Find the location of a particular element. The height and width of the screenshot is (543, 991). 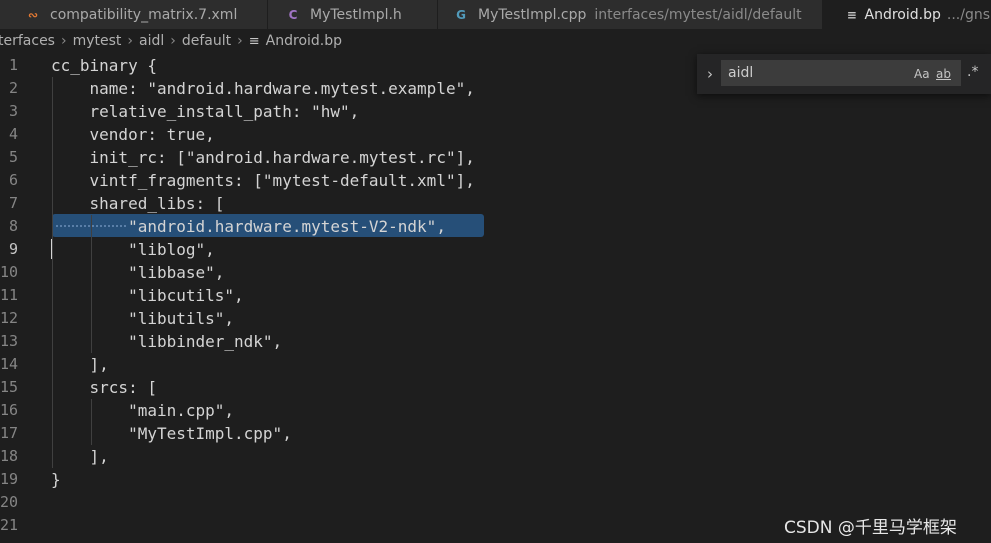

whole-word-icon: ab is located at coordinates (943, 74).